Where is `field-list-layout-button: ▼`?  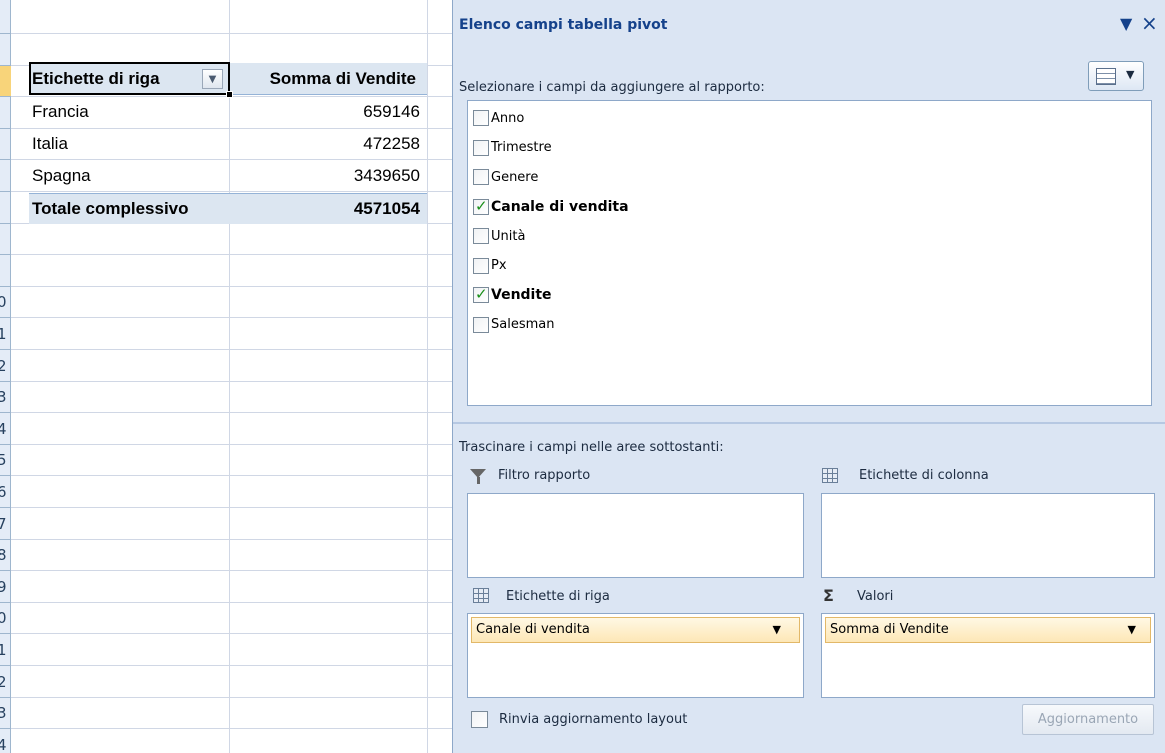 field-list-layout-button: ▼ is located at coordinates (1116, 76).